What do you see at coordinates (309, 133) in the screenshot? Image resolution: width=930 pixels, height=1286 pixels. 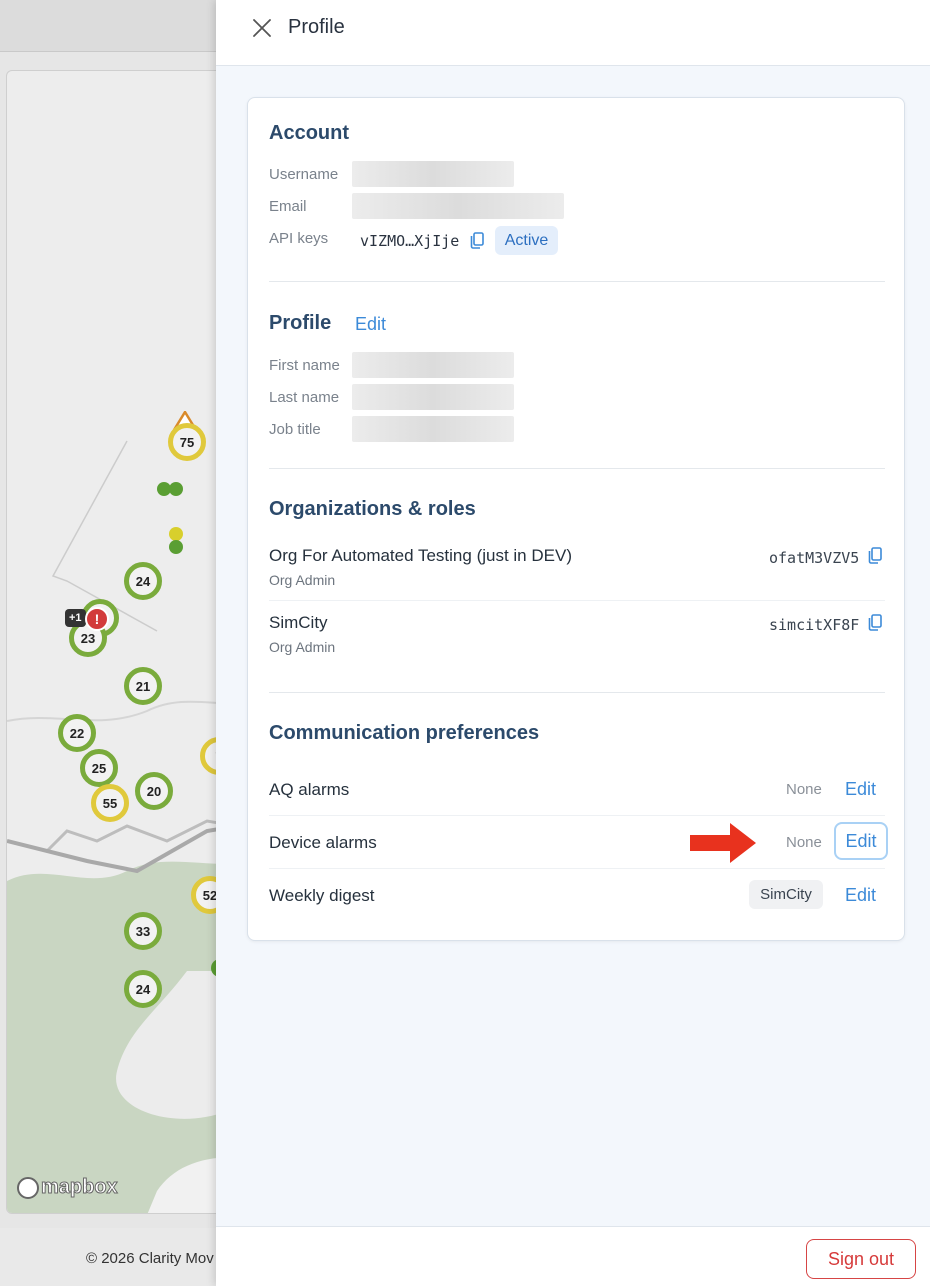 I see `account-section-title: Account` at bounding box center [309, 133].